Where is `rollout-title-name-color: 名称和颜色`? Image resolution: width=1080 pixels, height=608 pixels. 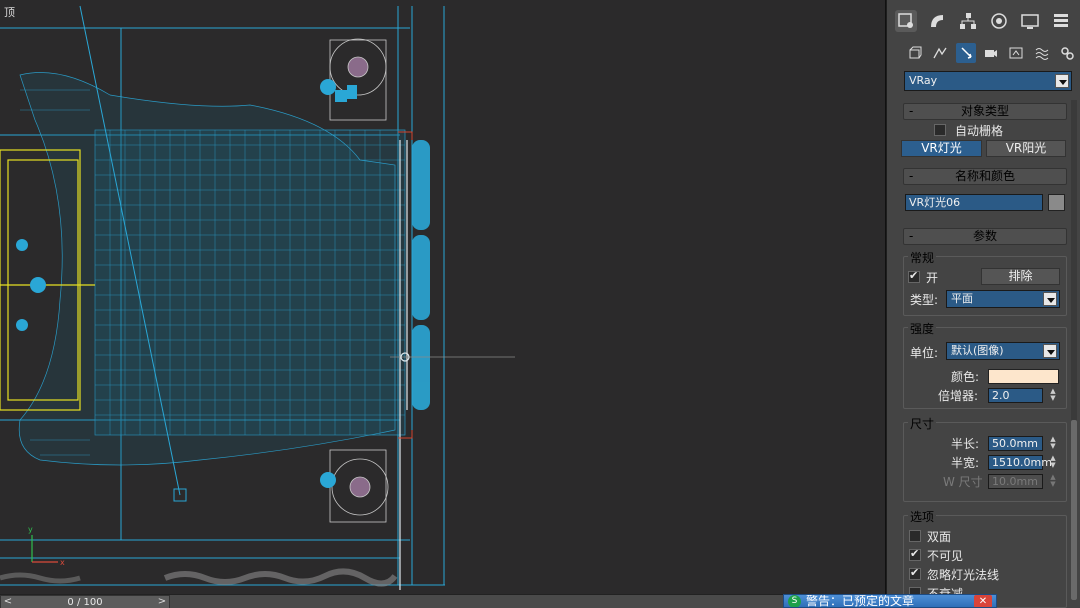 rollout-title-name-color: 名称和颜色 is located at coordinates (984, 176).